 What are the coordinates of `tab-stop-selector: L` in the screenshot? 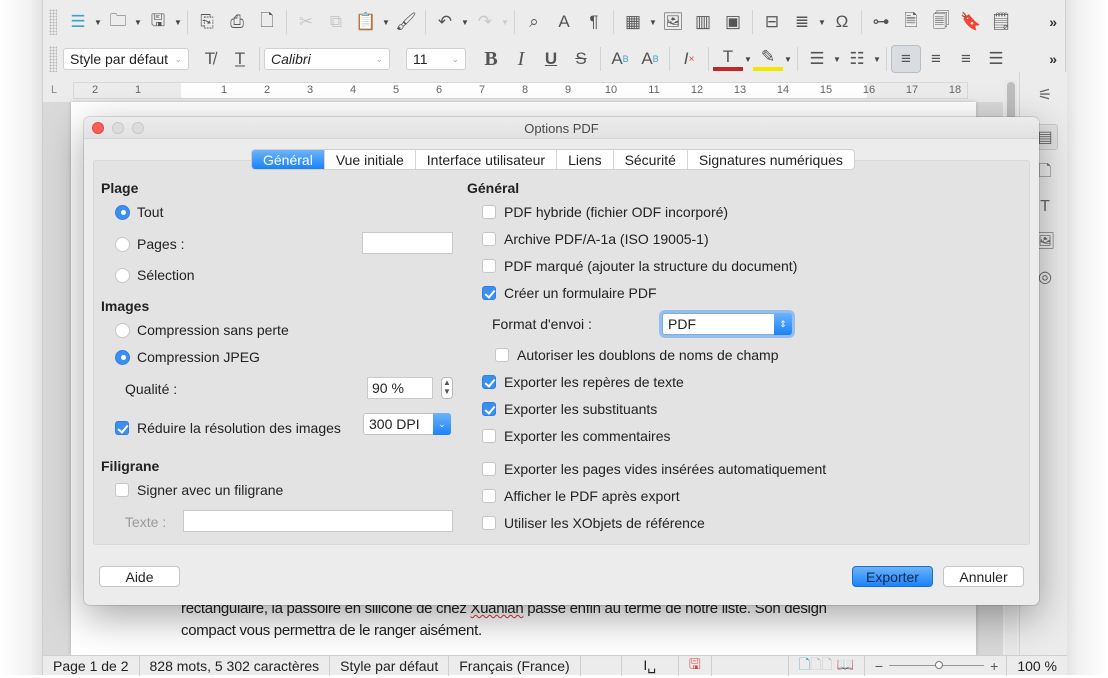 It's located at (54, 90).